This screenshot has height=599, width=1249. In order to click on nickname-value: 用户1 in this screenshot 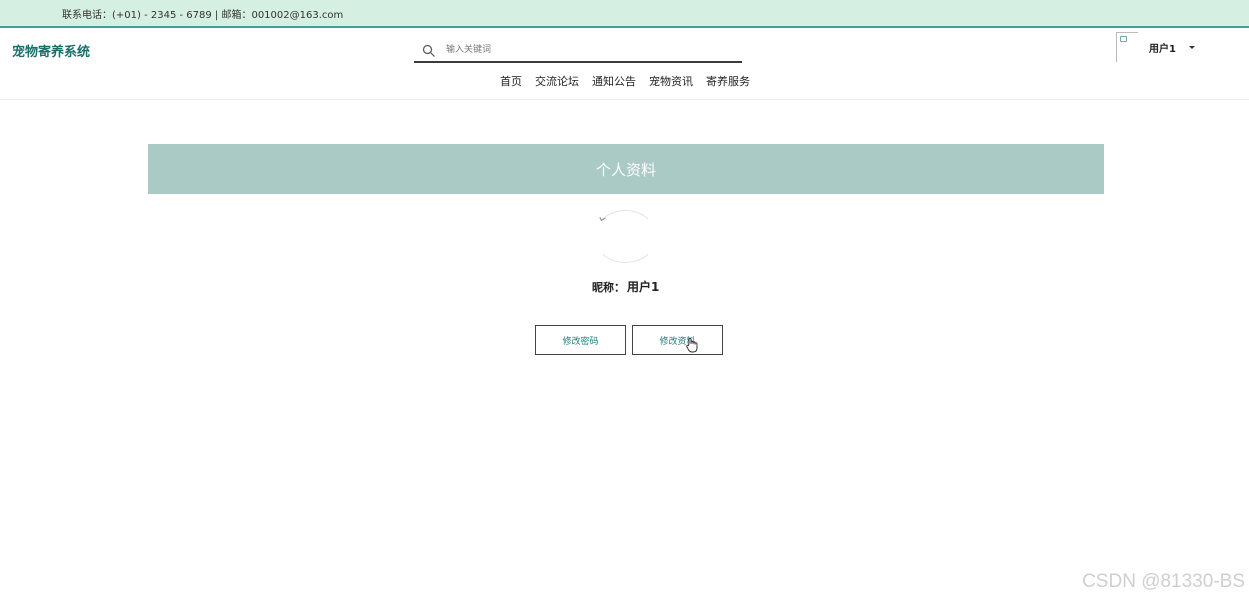, I will do `click(643, 287)`.